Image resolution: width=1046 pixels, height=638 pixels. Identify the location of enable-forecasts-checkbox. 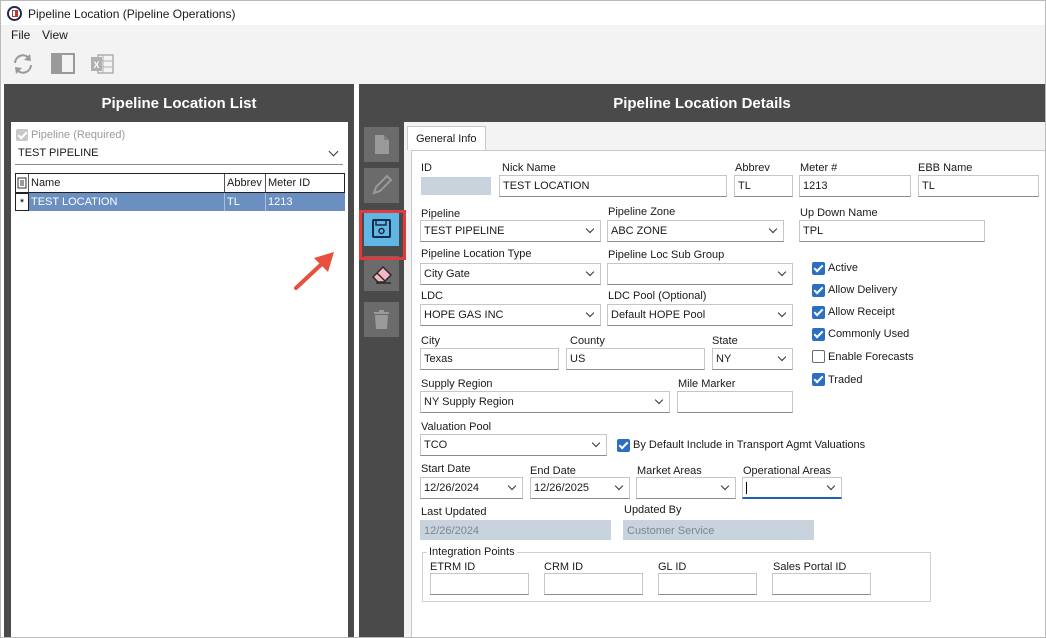
(818, 356).